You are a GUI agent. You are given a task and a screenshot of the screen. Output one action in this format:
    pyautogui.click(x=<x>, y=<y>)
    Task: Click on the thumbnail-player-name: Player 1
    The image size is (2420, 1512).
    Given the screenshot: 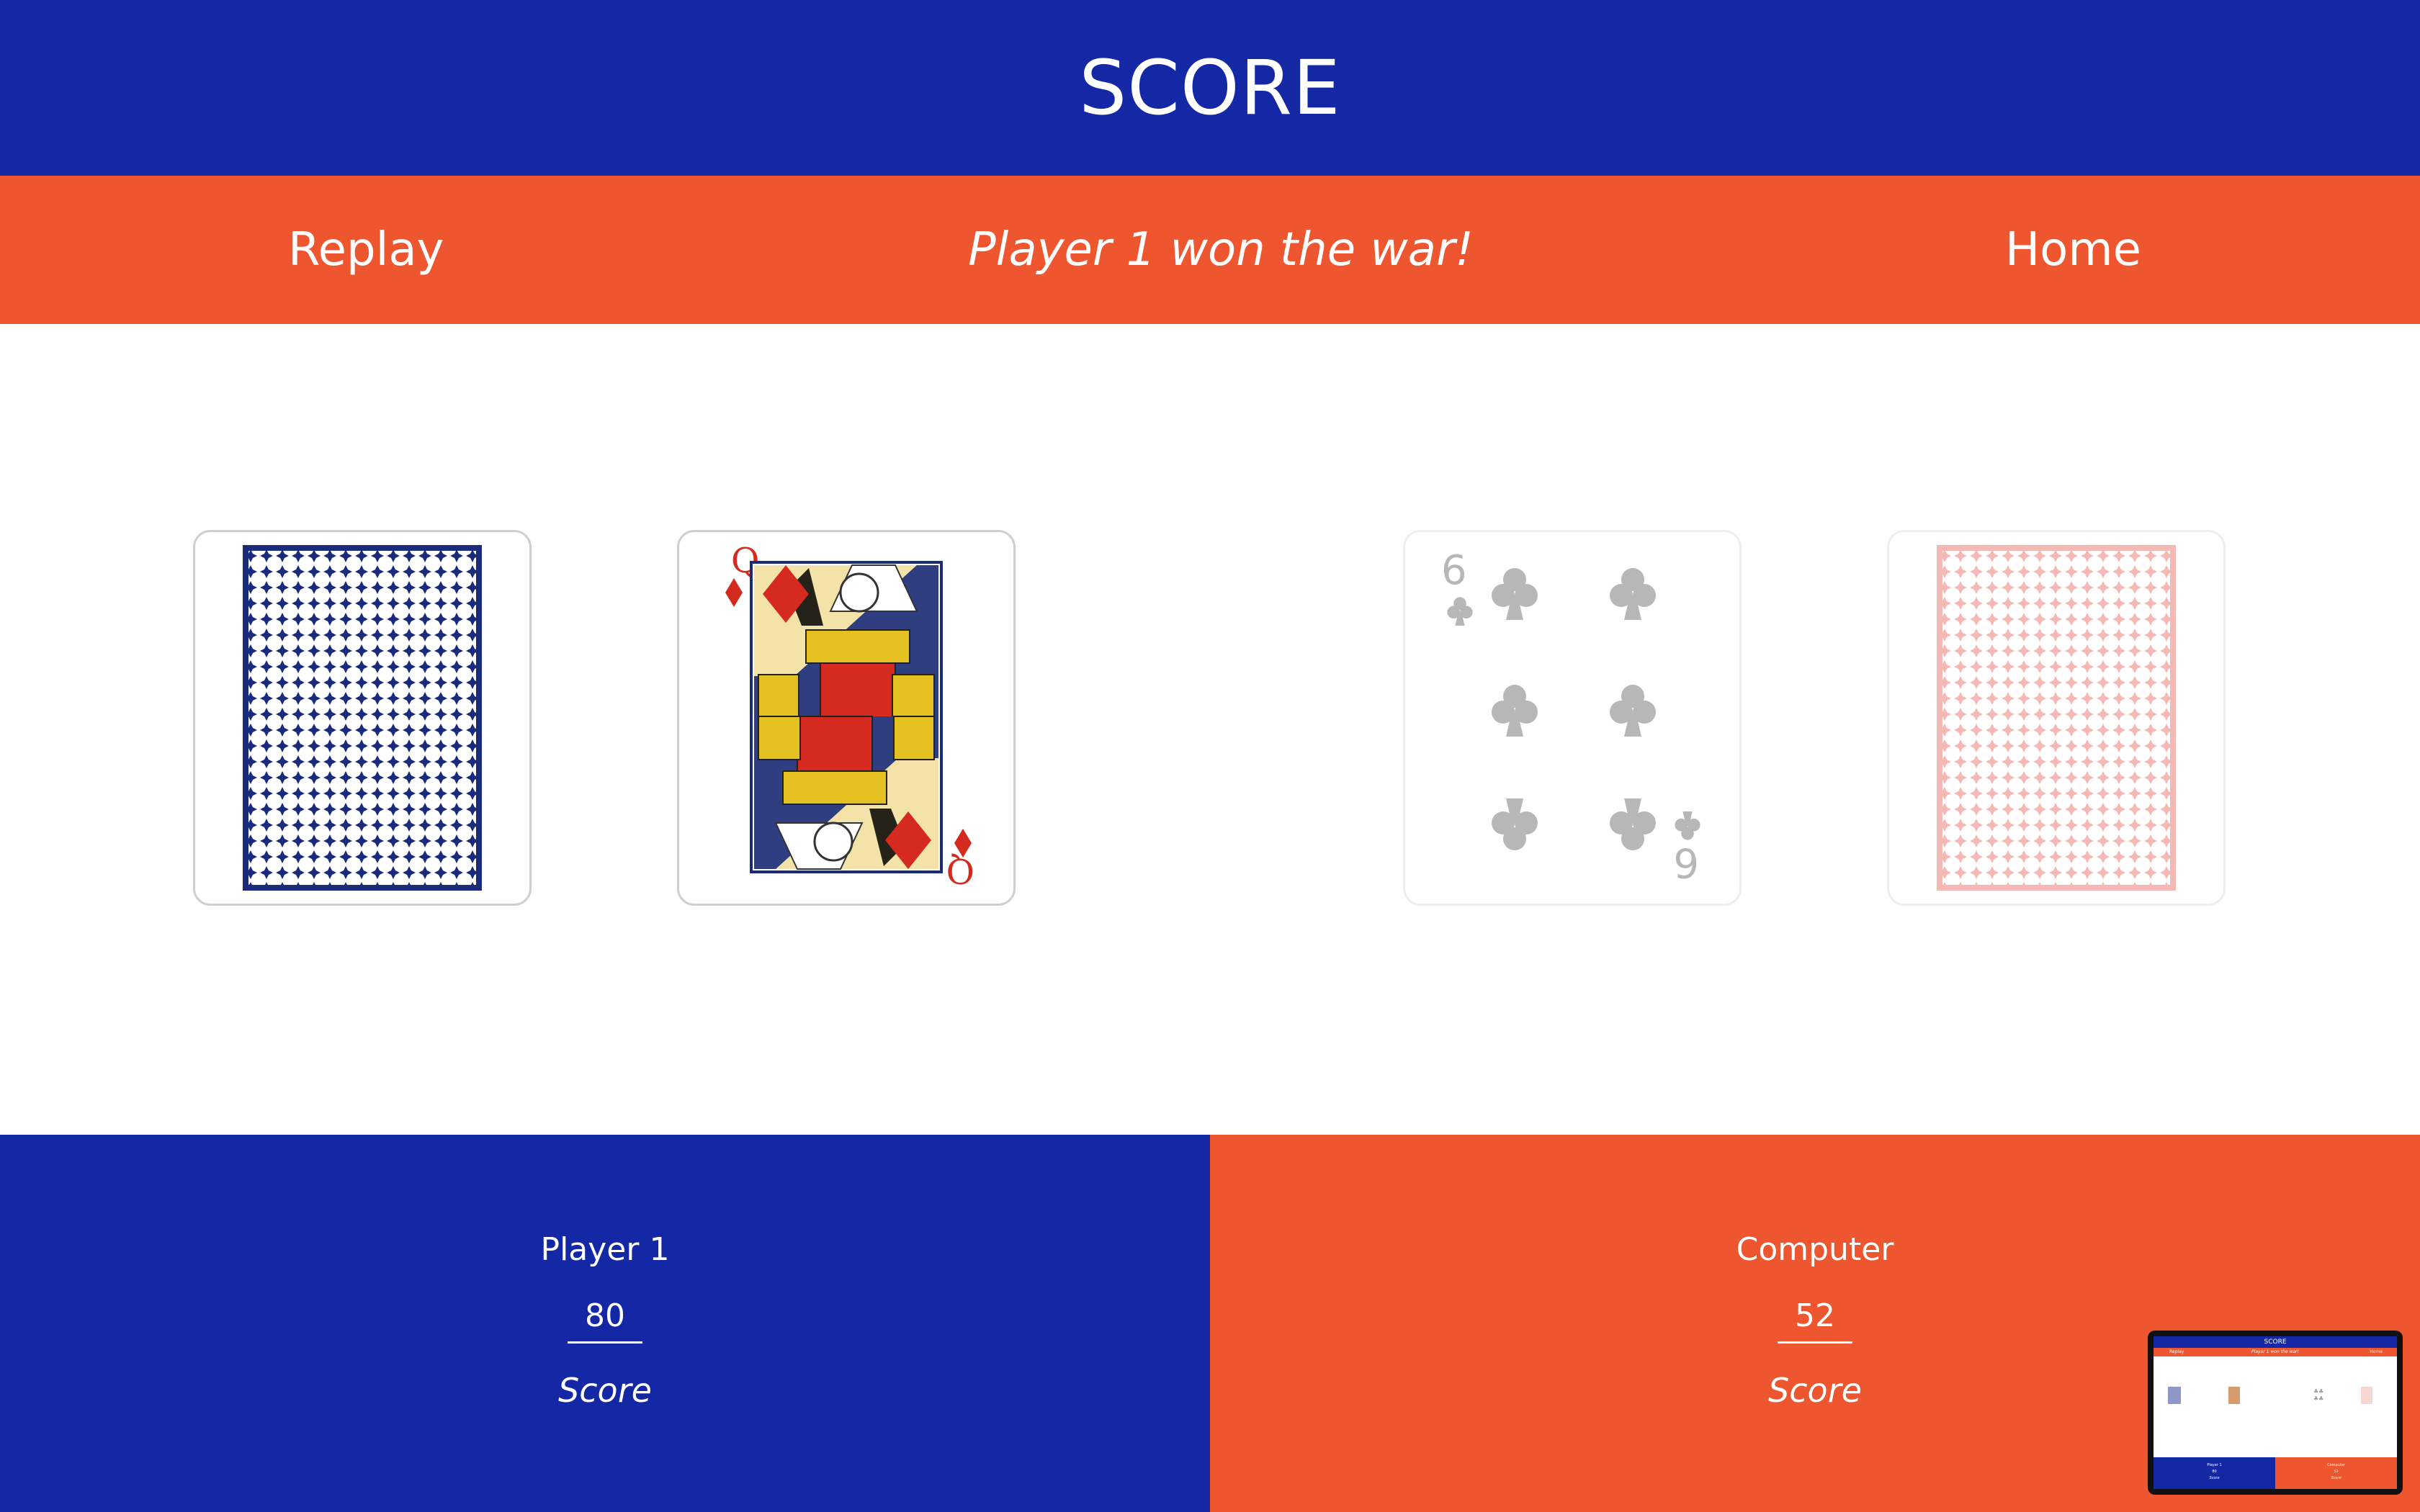 What is the action you would take?
    pyautogui.click(x=2214, y=1465)
    